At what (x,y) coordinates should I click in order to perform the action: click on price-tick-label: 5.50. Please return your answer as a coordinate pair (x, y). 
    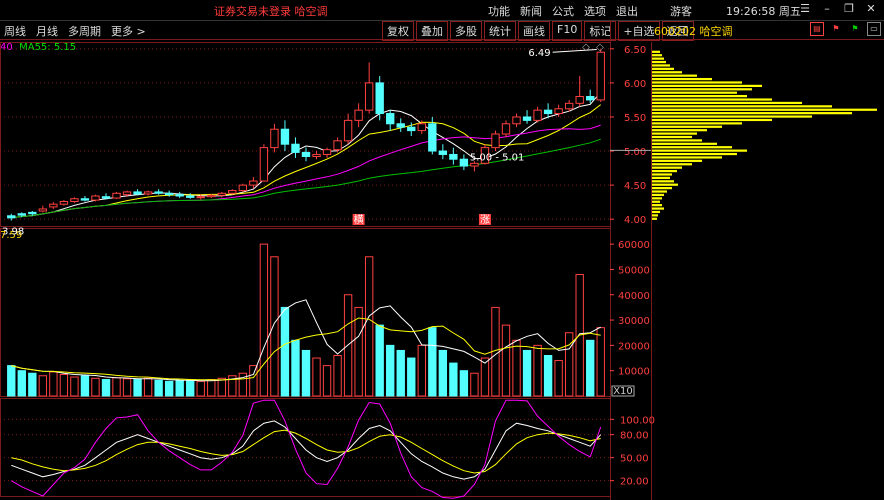
    Looking at the image, I should click on (635, 118).